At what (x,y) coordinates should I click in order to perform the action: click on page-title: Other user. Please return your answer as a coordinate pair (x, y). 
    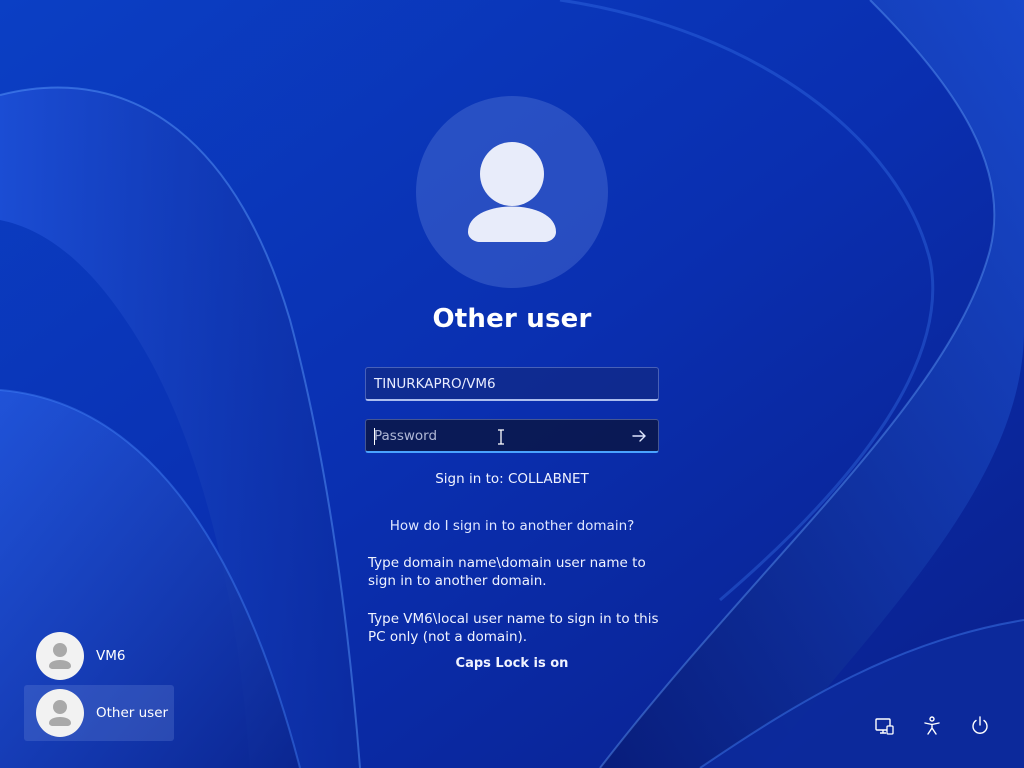
    Looking at the image, I should click on (512, 319).